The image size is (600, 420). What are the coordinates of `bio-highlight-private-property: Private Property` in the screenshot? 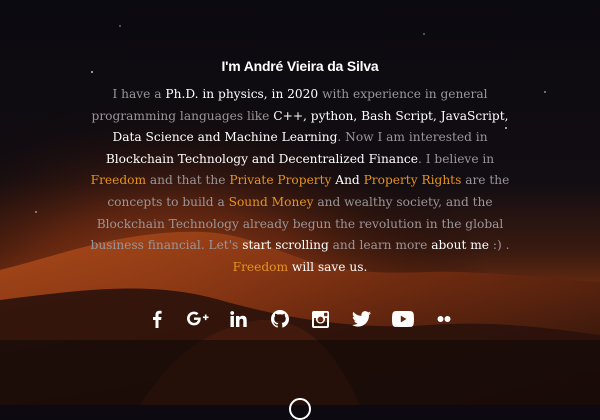 It's located at (280, 180).